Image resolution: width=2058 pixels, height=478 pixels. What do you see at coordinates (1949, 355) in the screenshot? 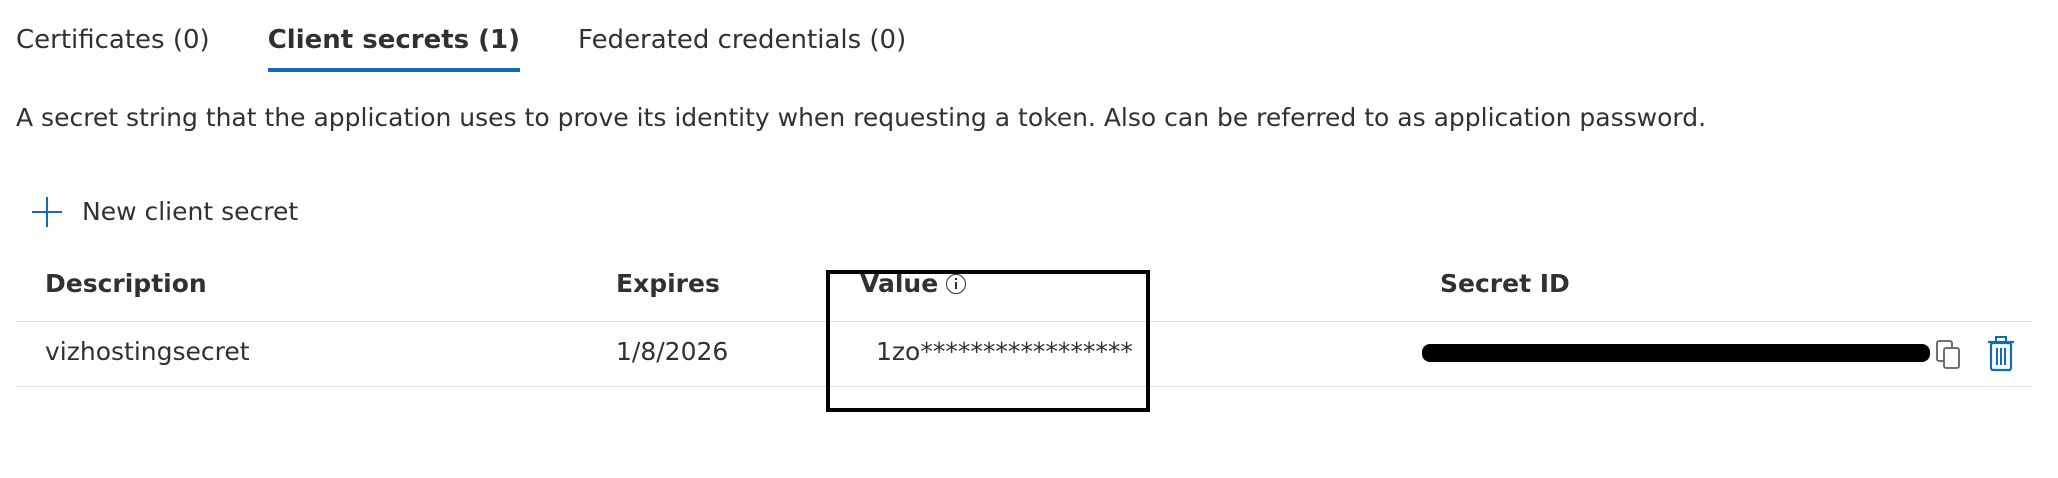
I see `copy-icon` at bounding box center [1949, 355].